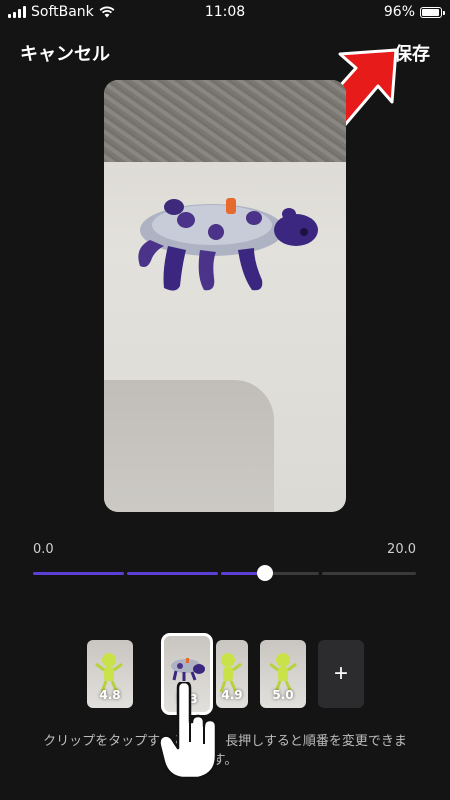 The height and width of the screenshot is (800, 450). I want to click on hint-text: クリップをタップすると編集、長押しすると順番を変更できます。, so click(225, 751).